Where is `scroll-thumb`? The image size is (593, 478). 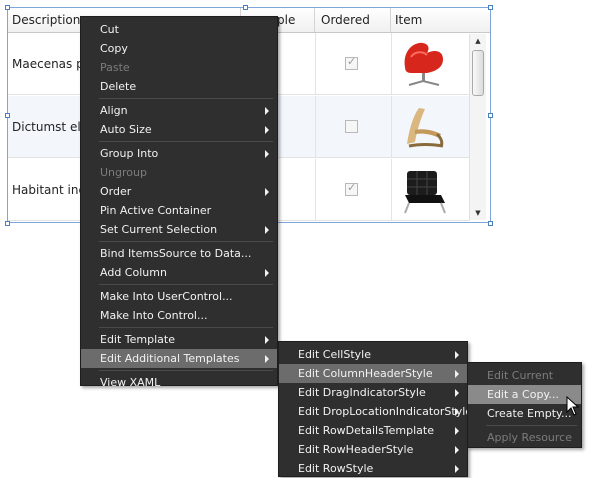
scroll-thumb is located at coordinates (478, 73).